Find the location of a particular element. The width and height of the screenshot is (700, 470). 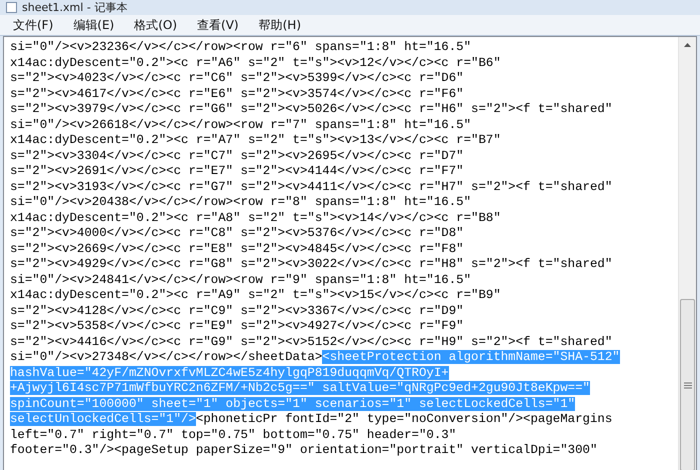

code-text: si="0"/><v>23236</v></c></row><row r="6" spans="1:8" ht="16.5" is located at coordinates (241, 47).